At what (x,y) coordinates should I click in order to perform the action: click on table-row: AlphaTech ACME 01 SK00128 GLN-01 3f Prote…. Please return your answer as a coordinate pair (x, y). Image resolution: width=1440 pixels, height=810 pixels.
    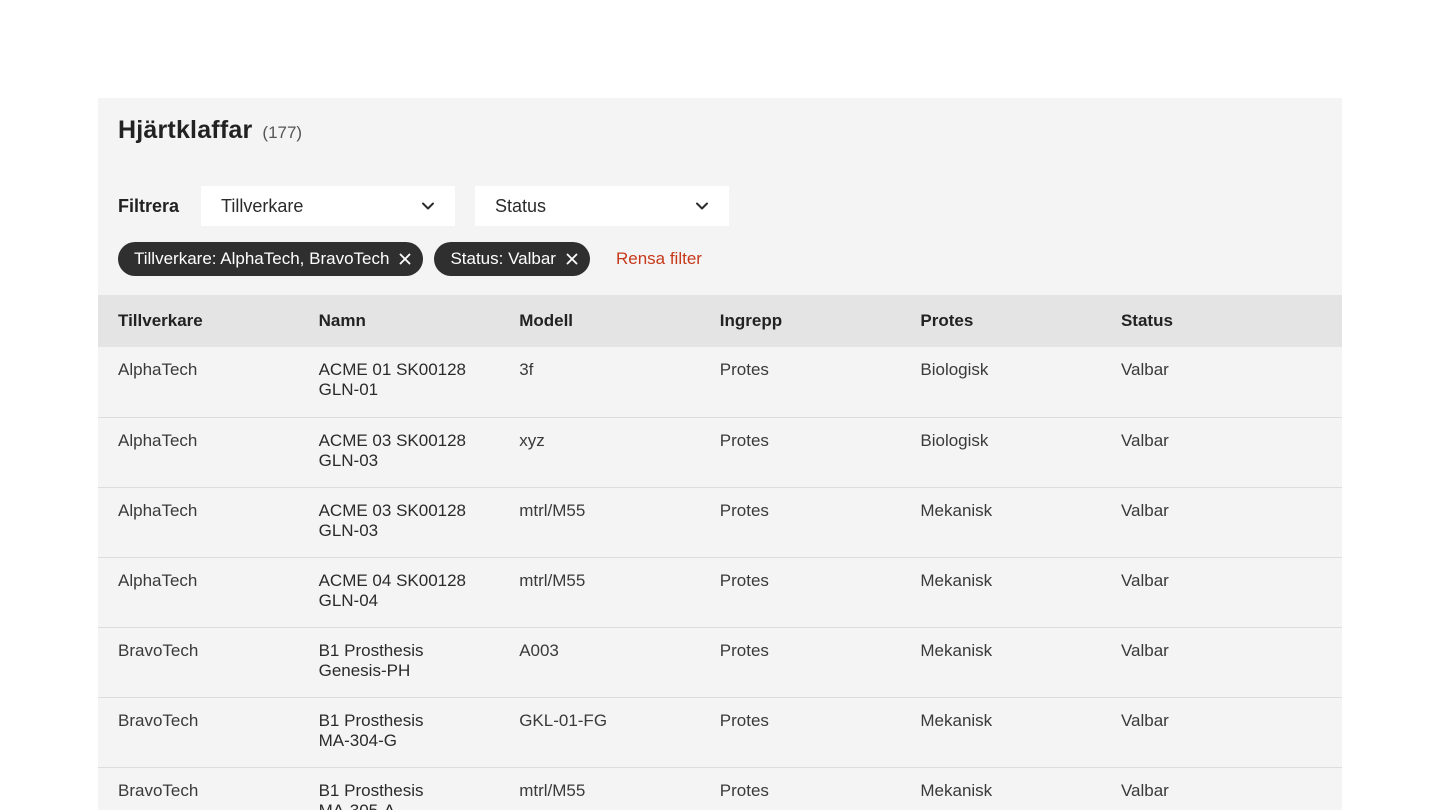
    Looking at the image, I should click on (720, 382).